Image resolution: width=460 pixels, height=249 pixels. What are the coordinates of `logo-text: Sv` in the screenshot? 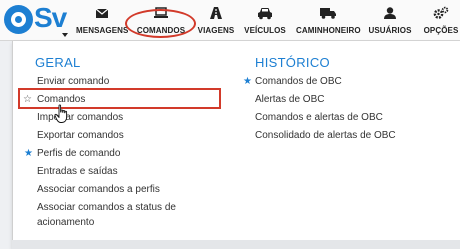 It's located at (50, 17).